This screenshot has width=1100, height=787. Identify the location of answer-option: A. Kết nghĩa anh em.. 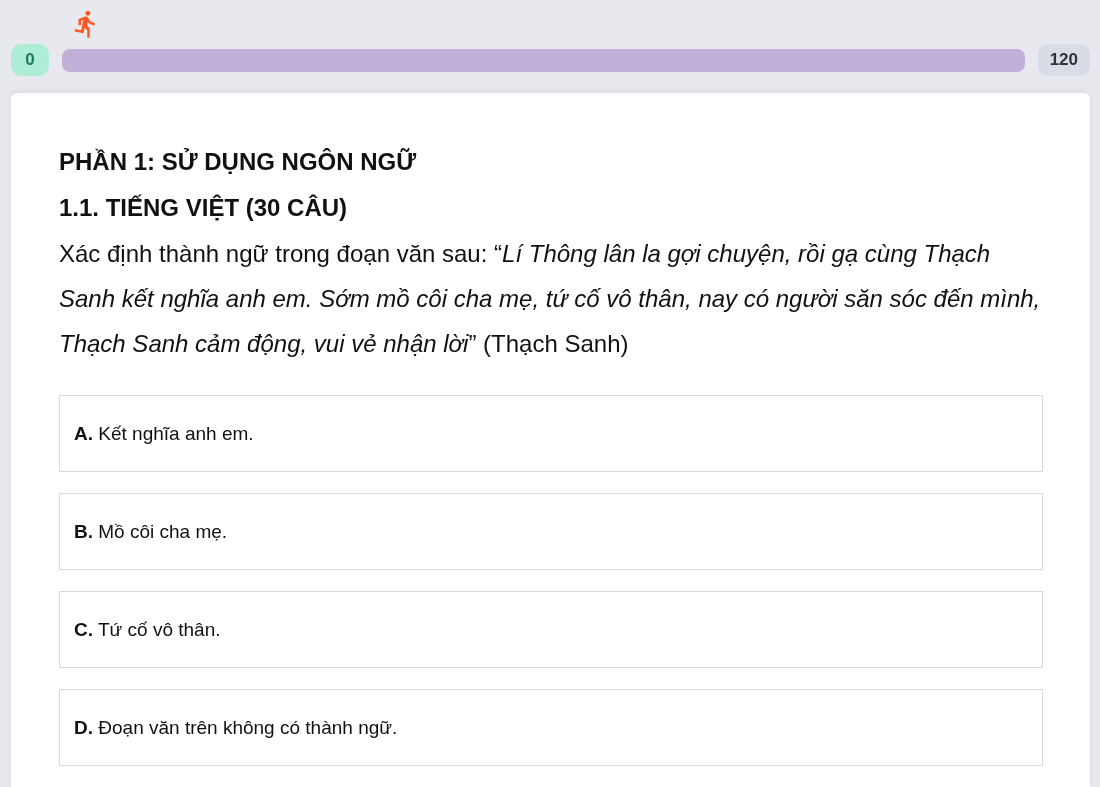
(551, 433).